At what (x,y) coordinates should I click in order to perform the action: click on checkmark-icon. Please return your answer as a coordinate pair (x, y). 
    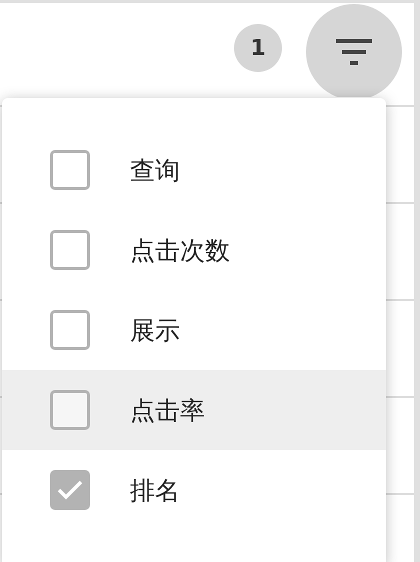
    Looking at the image, I should click on (70, 490).